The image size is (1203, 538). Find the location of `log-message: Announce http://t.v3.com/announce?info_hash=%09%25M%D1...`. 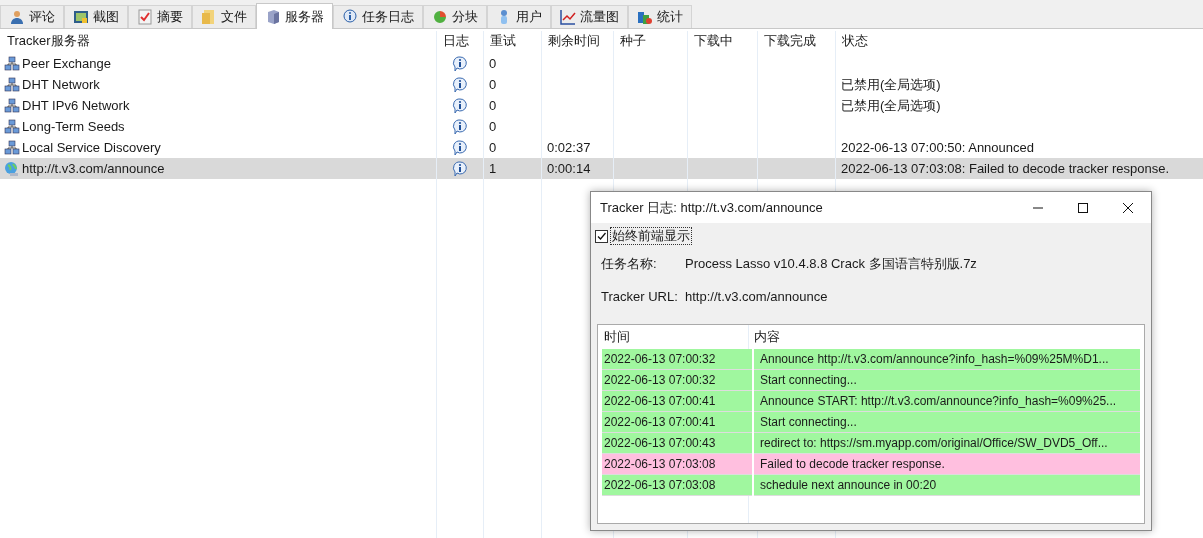

log-message: Announce http://t.v3.com/announce?info_hash=%09%25M%D1... is located at coordinates (947, 359).